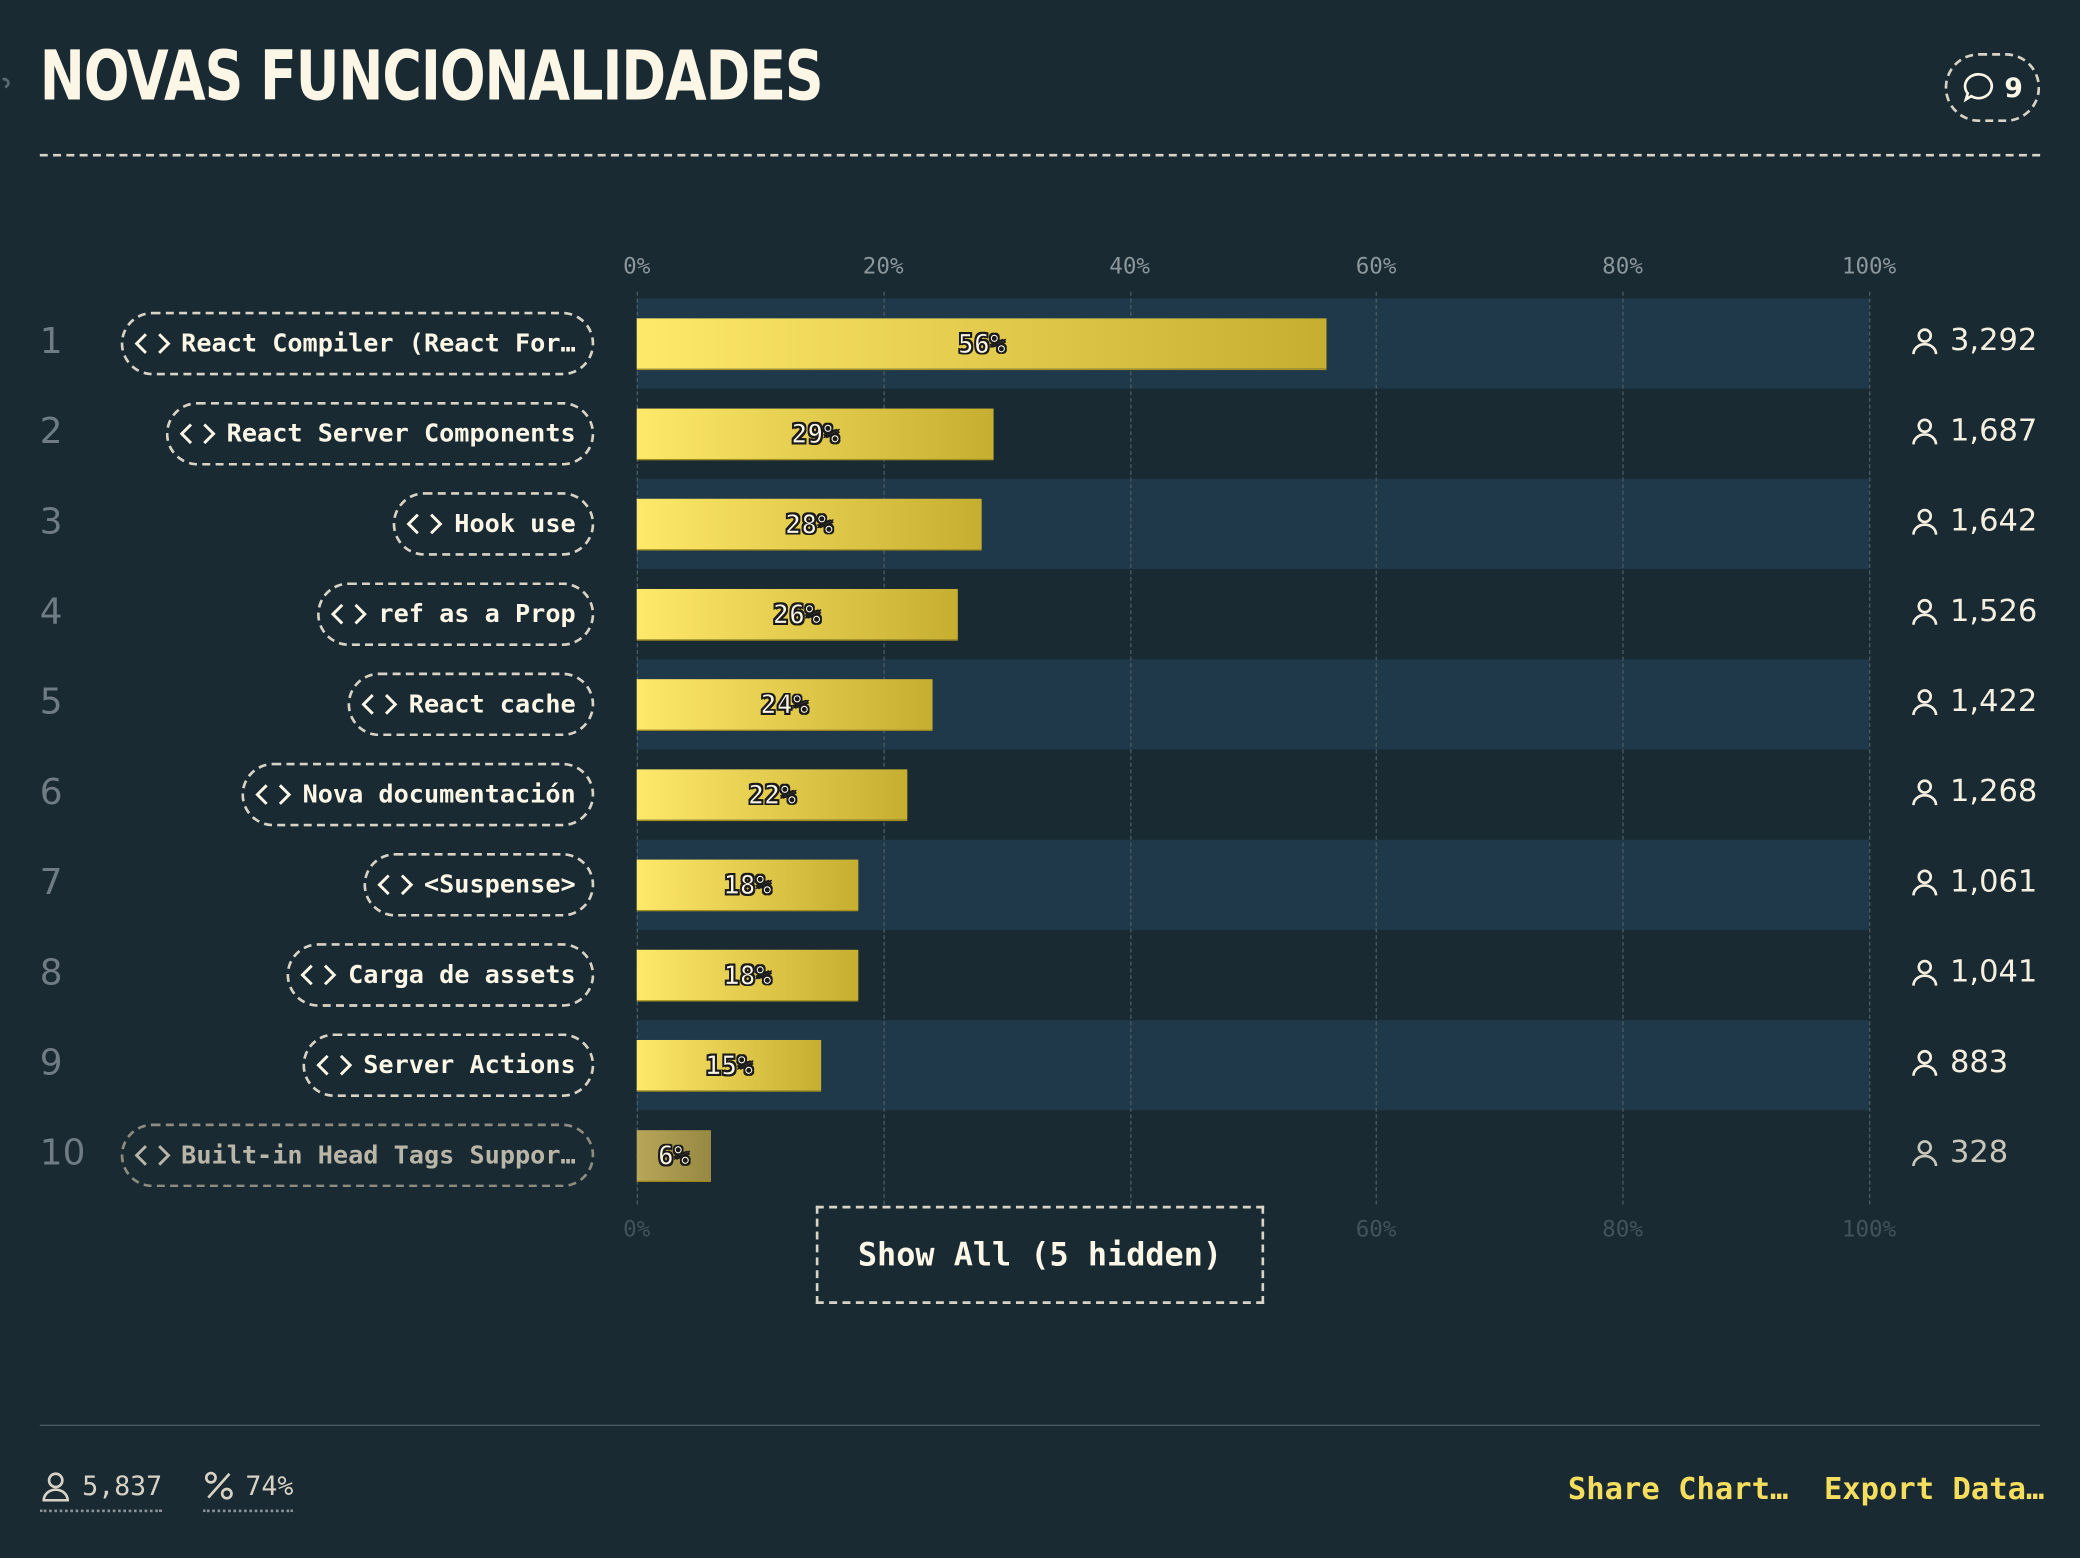  I want to click on feature-label: React cache, so click(492, 704).